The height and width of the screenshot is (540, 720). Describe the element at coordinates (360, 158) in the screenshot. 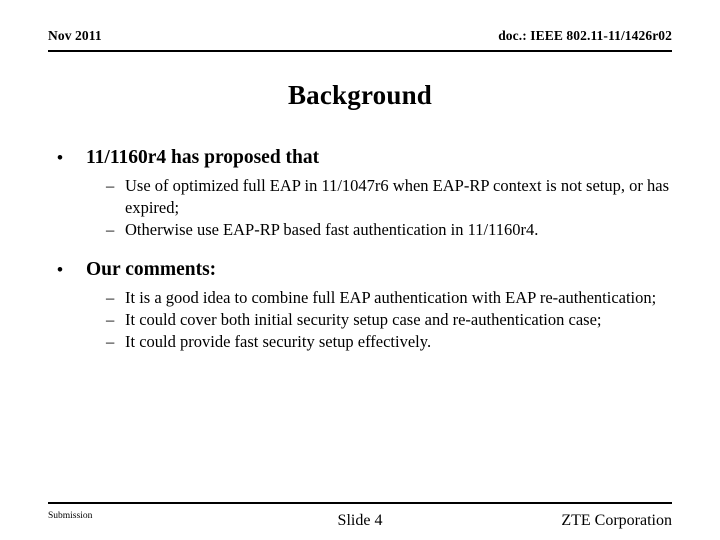

I see `bullet-level1: • 11/1160r4 has proposed that` at that location.